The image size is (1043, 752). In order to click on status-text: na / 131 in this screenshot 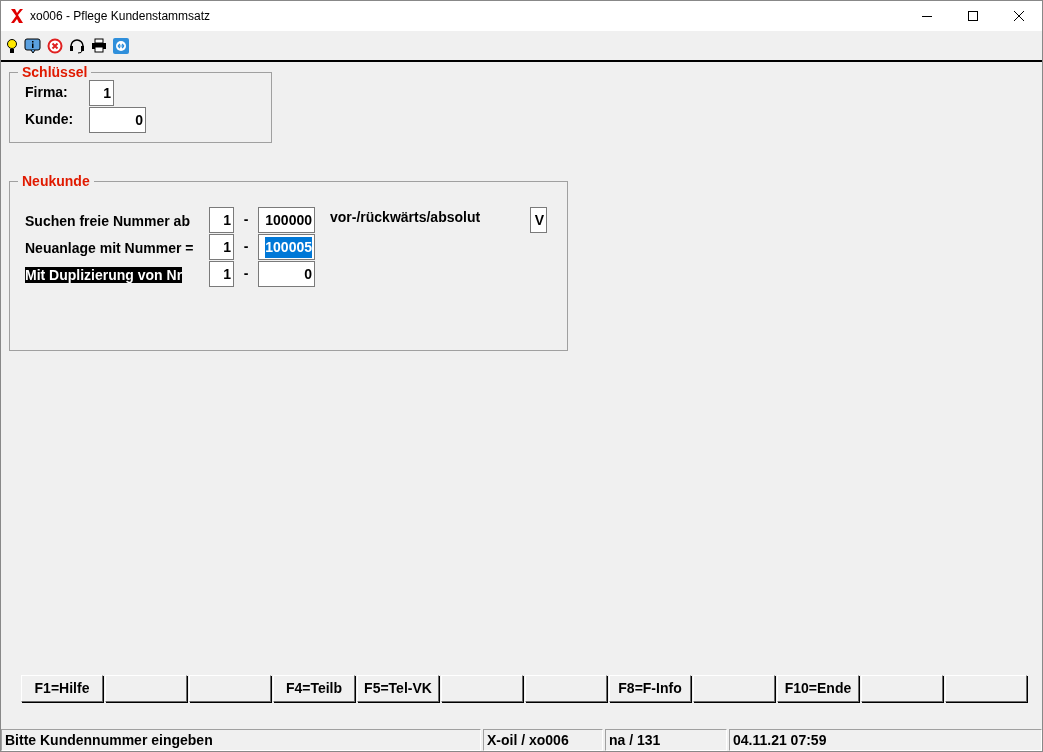, I will do `click(666, 740)`.